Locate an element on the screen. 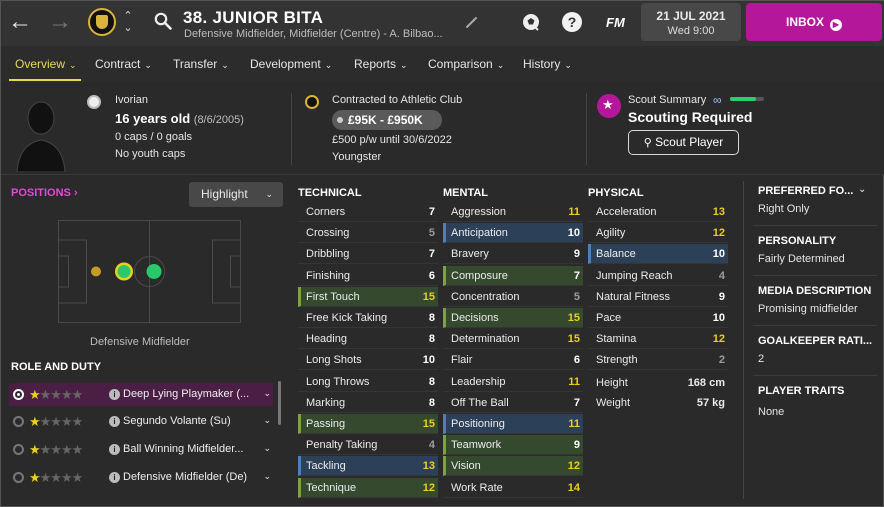 Image resolution: width=884 pixels, height=507 pixels. tab-reports: Reports ⌄ is located at coordinates (381, 64).